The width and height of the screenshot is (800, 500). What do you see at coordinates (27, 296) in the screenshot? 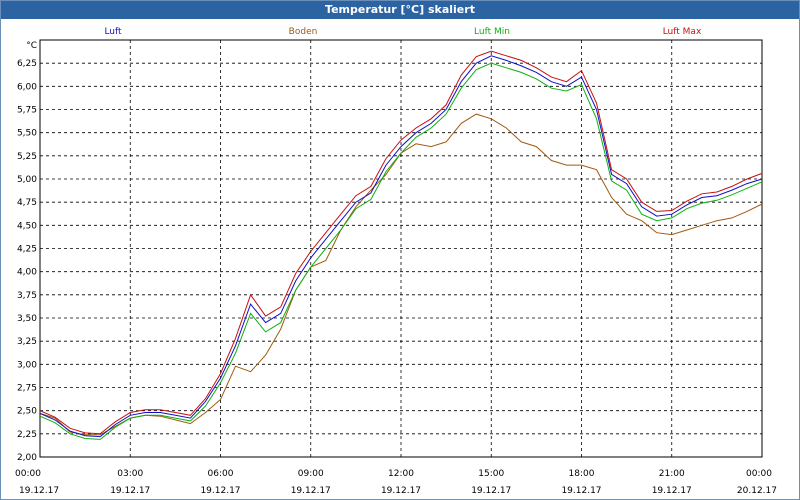
I see `y-tick-label: 3,75` at bounding box center [27, 296].